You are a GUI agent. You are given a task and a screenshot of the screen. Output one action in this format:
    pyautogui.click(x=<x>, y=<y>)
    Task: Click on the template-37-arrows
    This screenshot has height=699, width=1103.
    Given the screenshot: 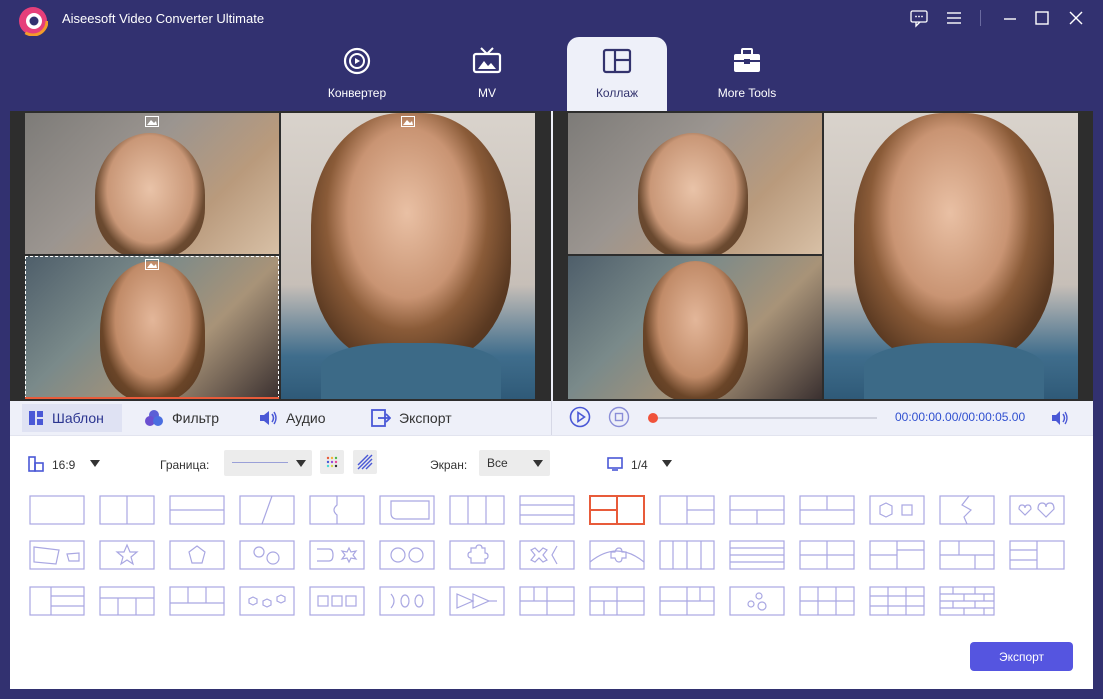 What is the action you would take?
    pyautogui.click(x=477, y=601)
    